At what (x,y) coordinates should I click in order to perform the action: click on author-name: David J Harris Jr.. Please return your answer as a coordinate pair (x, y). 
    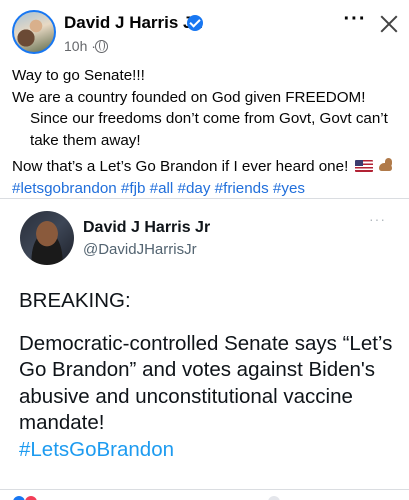
    Looking at the image, I should click on (133, 23).